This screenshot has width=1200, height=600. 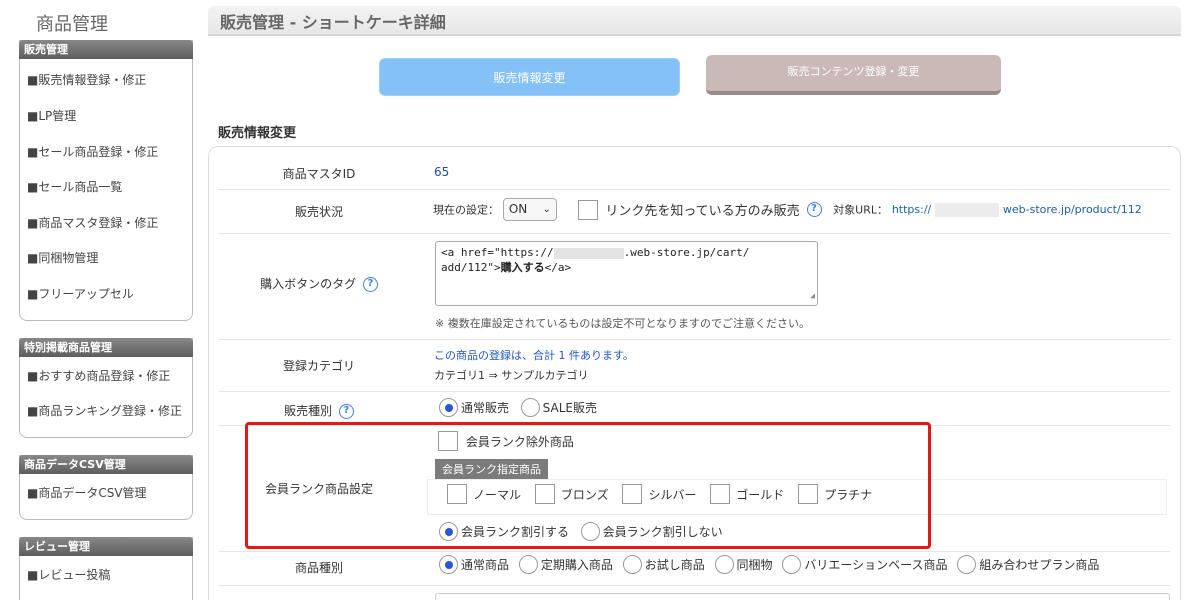 I want to click on chevron-down-icon: ⌄, so click(x=546, y=209).